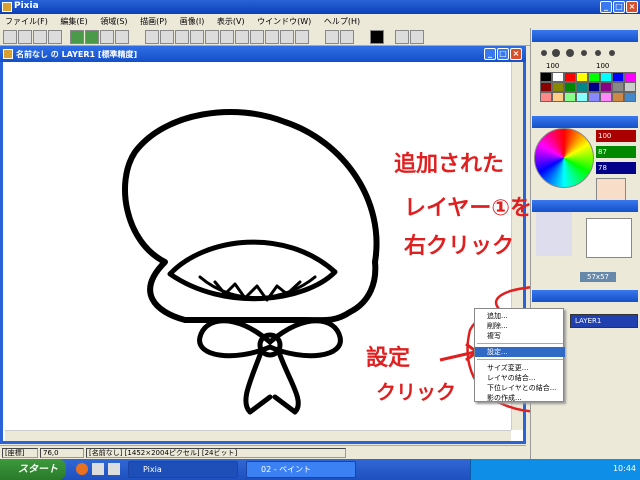 Image resolution: width=640 pixels, height=480 pixels. Describe the element at coordinates (377, 37) in the screenshot. I see `color-swatch-icon` at that location.